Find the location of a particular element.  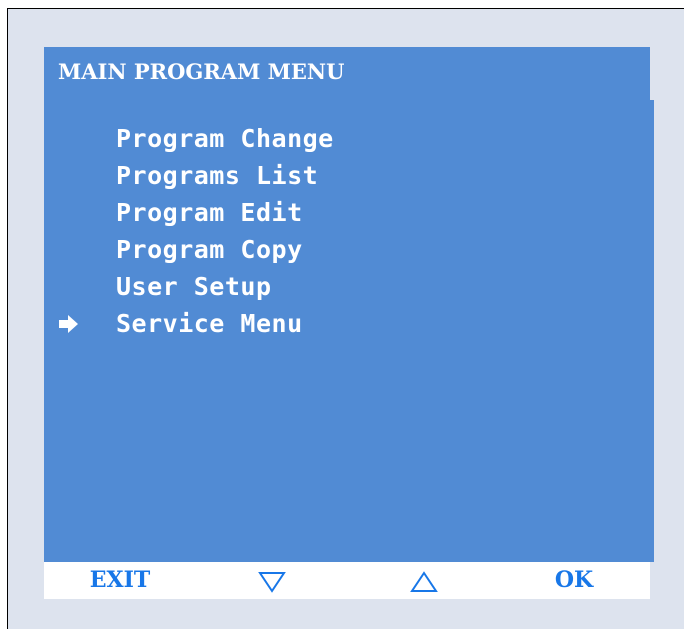

menu-item-program-copy: Program Copy is located at coordinates (328, 252).